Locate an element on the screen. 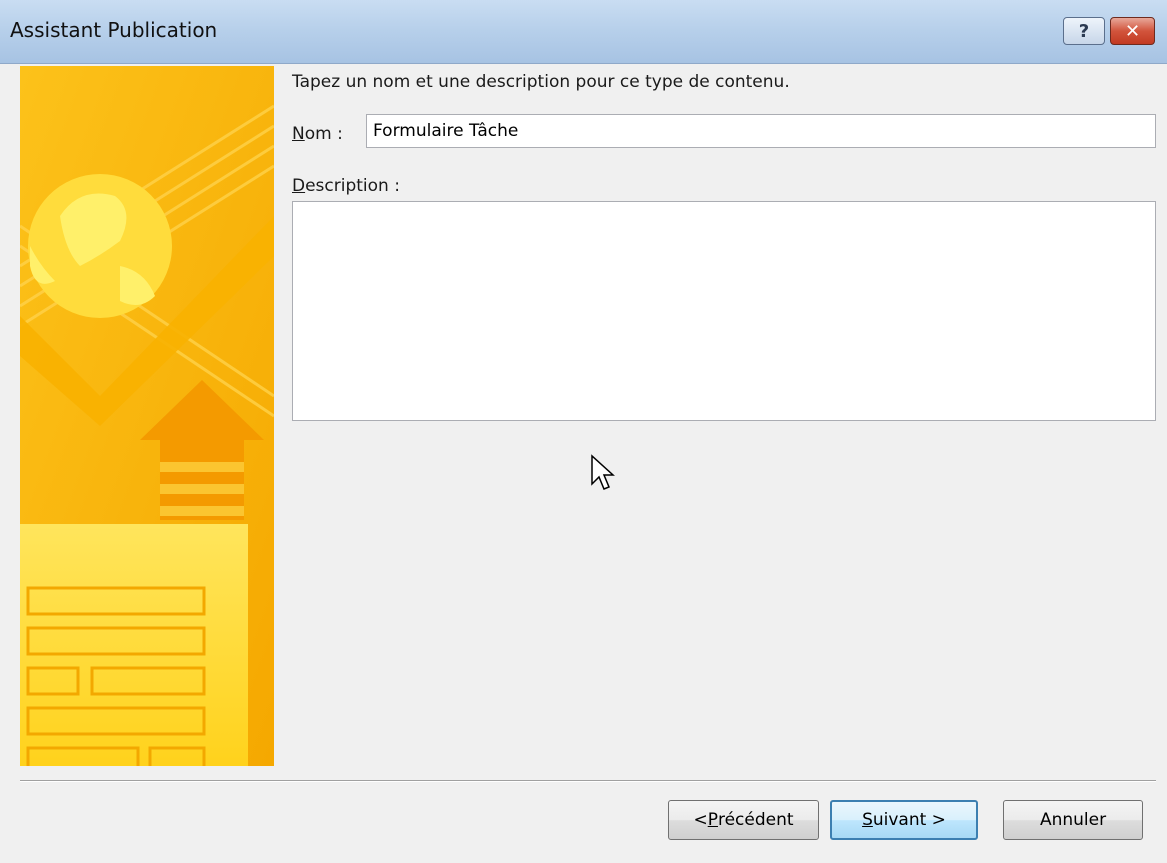 The height and width of the screenshot is (863, 1167). close-icon: ✕ is located at coordinates (1132, 31).